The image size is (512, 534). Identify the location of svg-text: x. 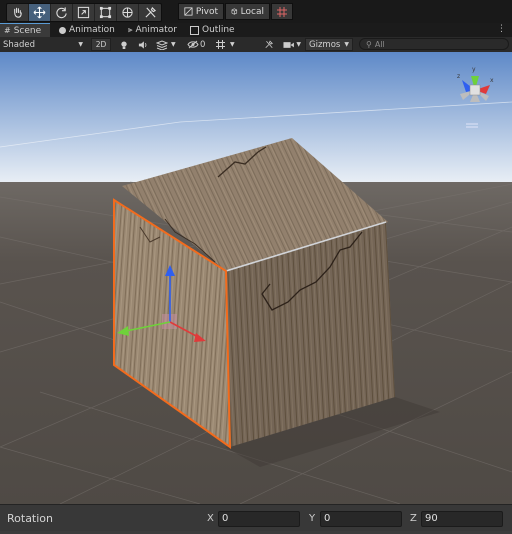
(492, 80).